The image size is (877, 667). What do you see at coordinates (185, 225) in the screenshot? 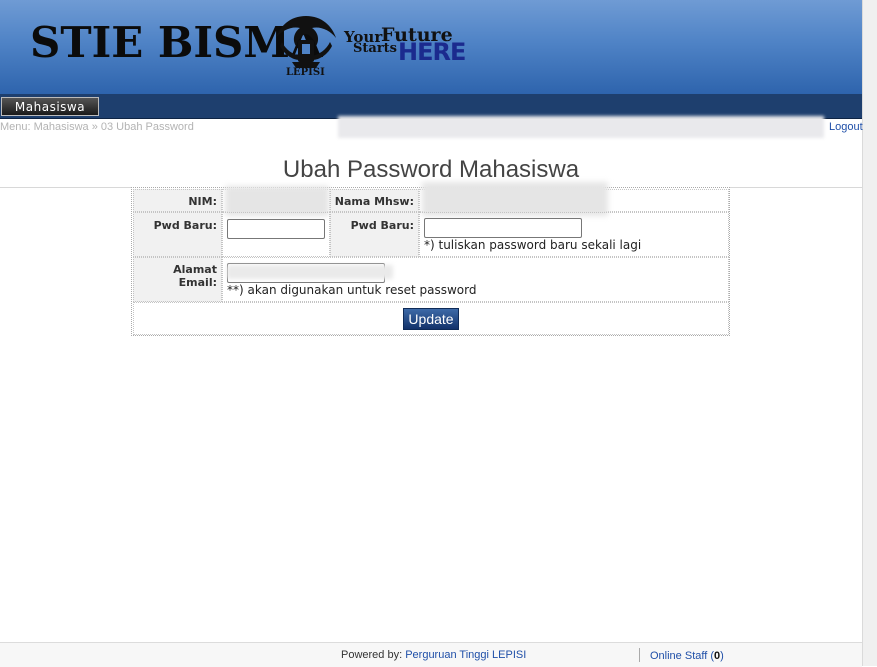
I see `pwd-baru-label: Pwd Baru:` at bounding box center [185, 225].